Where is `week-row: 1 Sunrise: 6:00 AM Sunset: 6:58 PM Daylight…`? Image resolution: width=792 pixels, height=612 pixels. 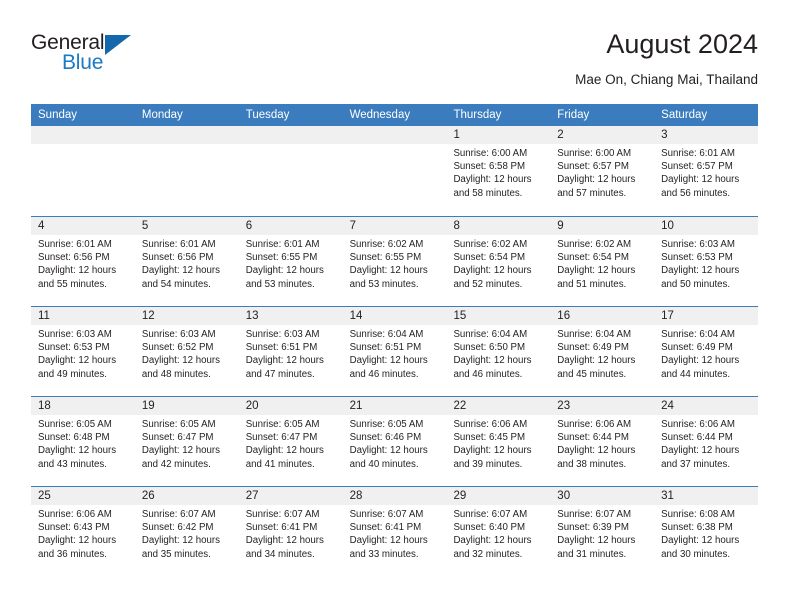 week-row: 1 Sunrise: 6:00 AM Sunset: 6:58 PM Daylight… is located at coordinates (395, 171).